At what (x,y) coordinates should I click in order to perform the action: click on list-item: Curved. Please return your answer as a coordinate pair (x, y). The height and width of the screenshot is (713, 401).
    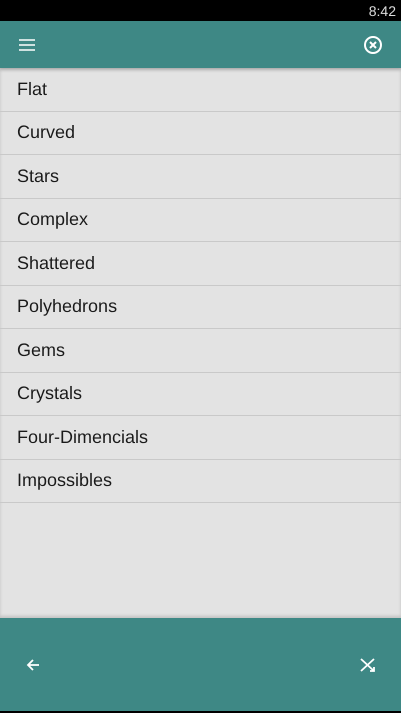
    Looking at the image, I should click on (46, 133).